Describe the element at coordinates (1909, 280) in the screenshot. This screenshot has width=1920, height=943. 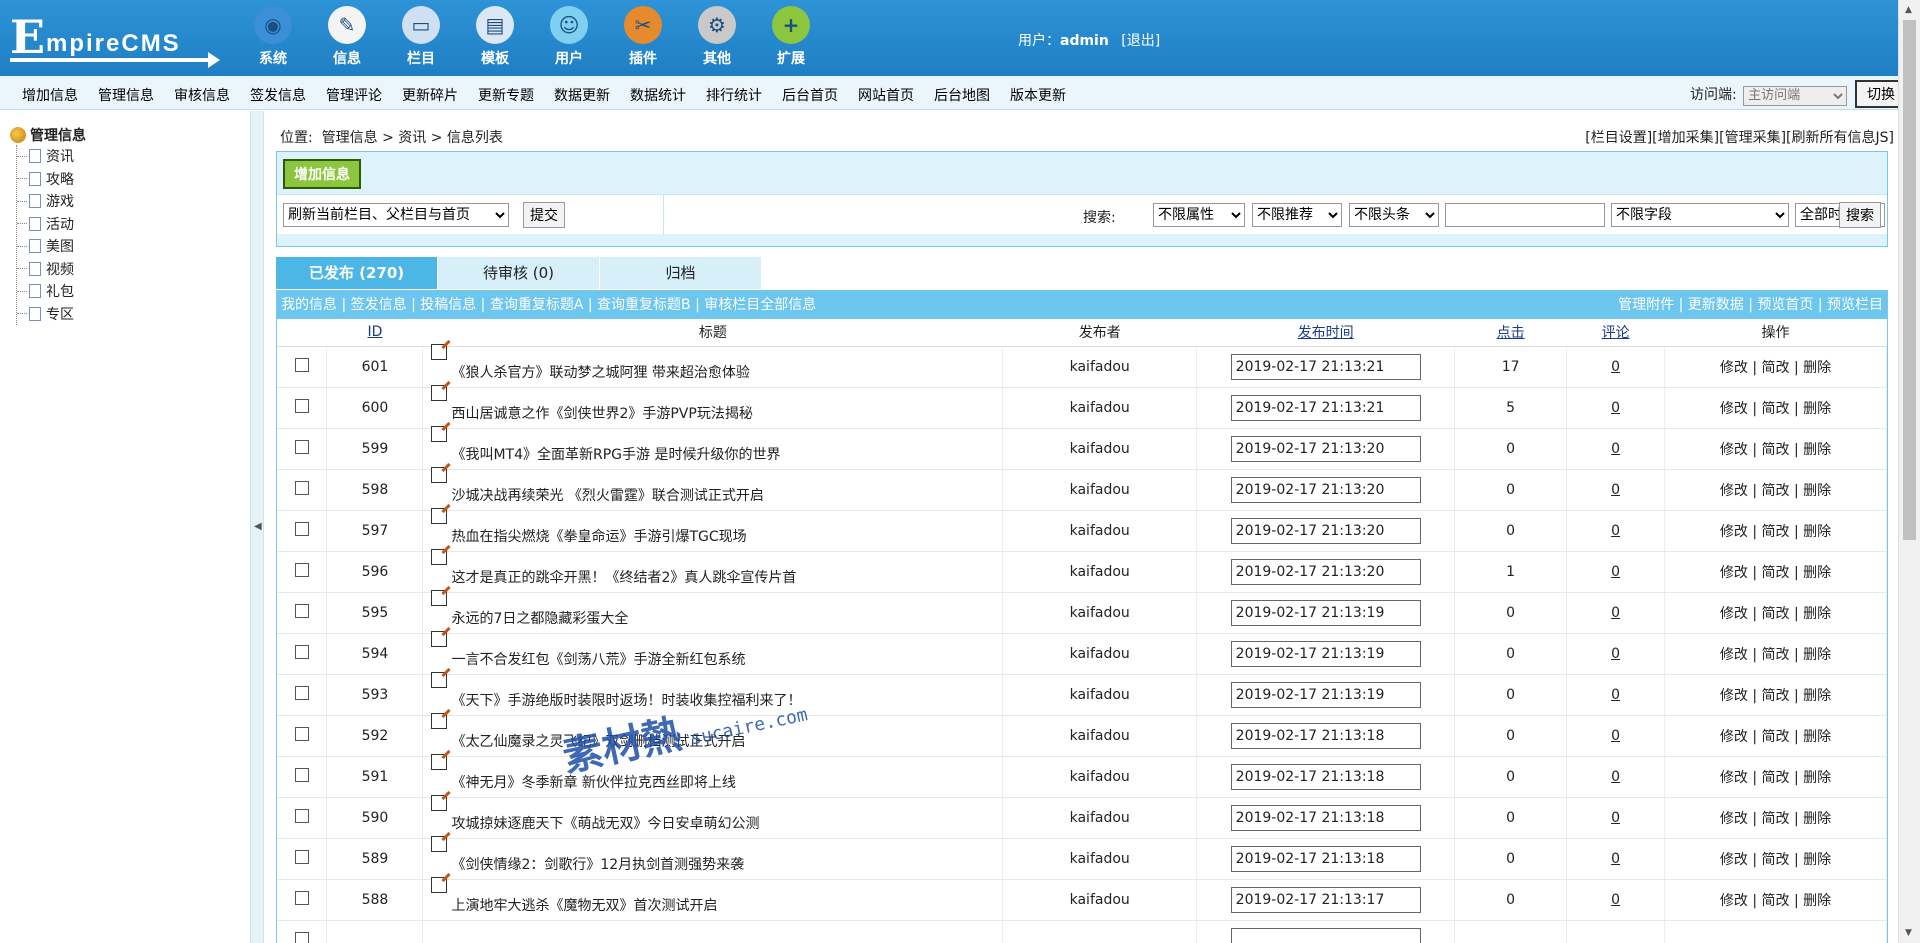
I see `scroll-thumb` at that location.